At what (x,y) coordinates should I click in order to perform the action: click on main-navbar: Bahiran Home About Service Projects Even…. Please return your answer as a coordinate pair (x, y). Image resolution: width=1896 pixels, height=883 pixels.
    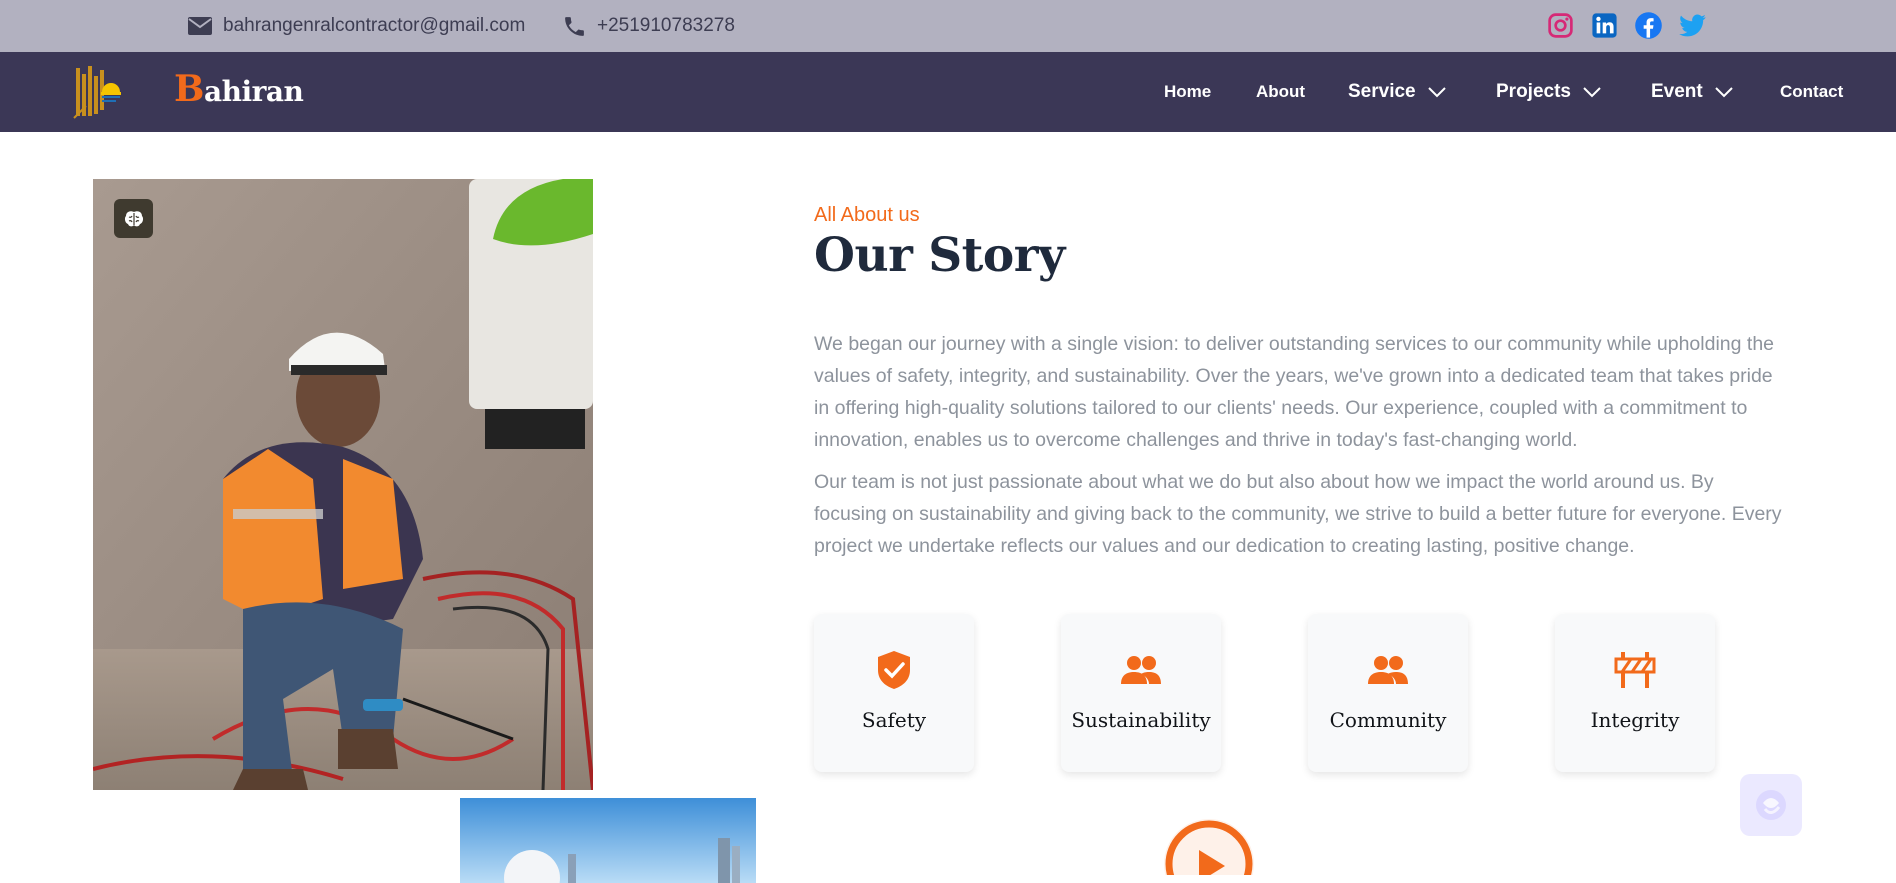
    Looking at the image, I should click on (948, 92).